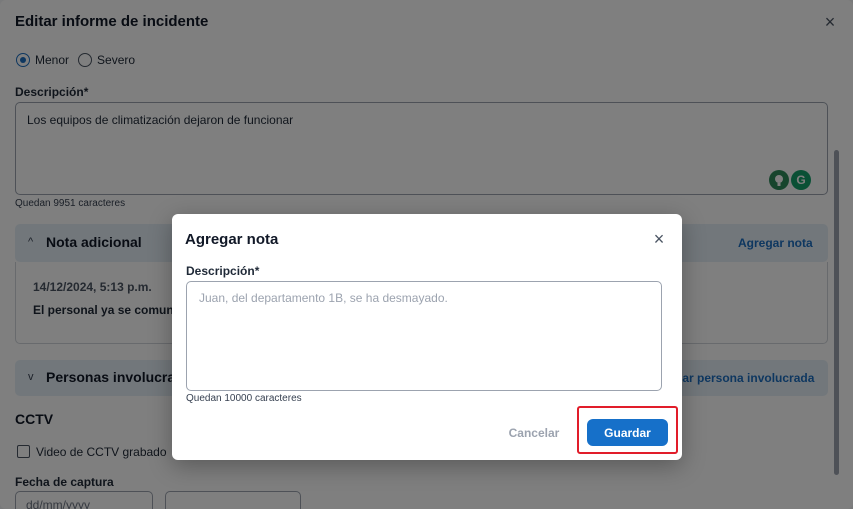 The image size is (853, 509). Describe the element at coordinates (659, 239) in the screenshot. I see `close-icon: ×` at that location.